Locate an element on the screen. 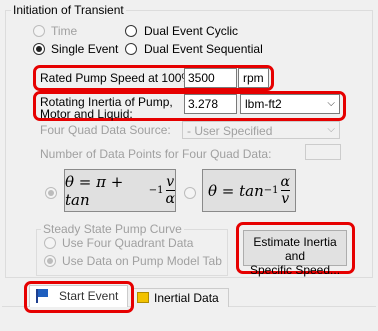 Image resolution: width=378 pixels, height=331 pixels. rated-speed-unit: rpm is located at coordinates (253, 78).